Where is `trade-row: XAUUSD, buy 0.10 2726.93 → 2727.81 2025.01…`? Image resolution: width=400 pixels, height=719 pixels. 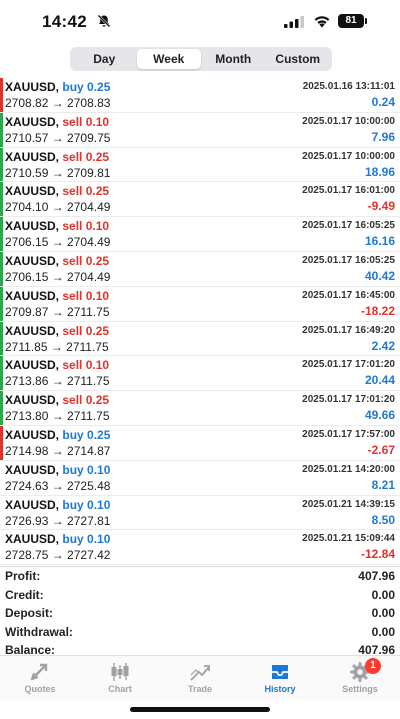 trade-row: XAUUSD, buy 0.10 2726.93 → 2727.81 2025.01… is located at coordinates (200, 513).